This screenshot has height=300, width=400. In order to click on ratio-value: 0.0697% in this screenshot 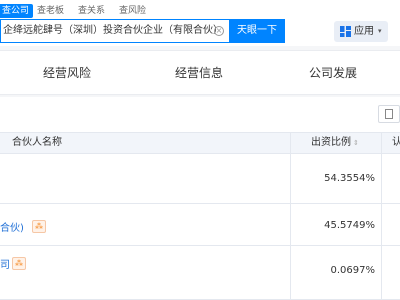, I will do `click(353, 270)`.